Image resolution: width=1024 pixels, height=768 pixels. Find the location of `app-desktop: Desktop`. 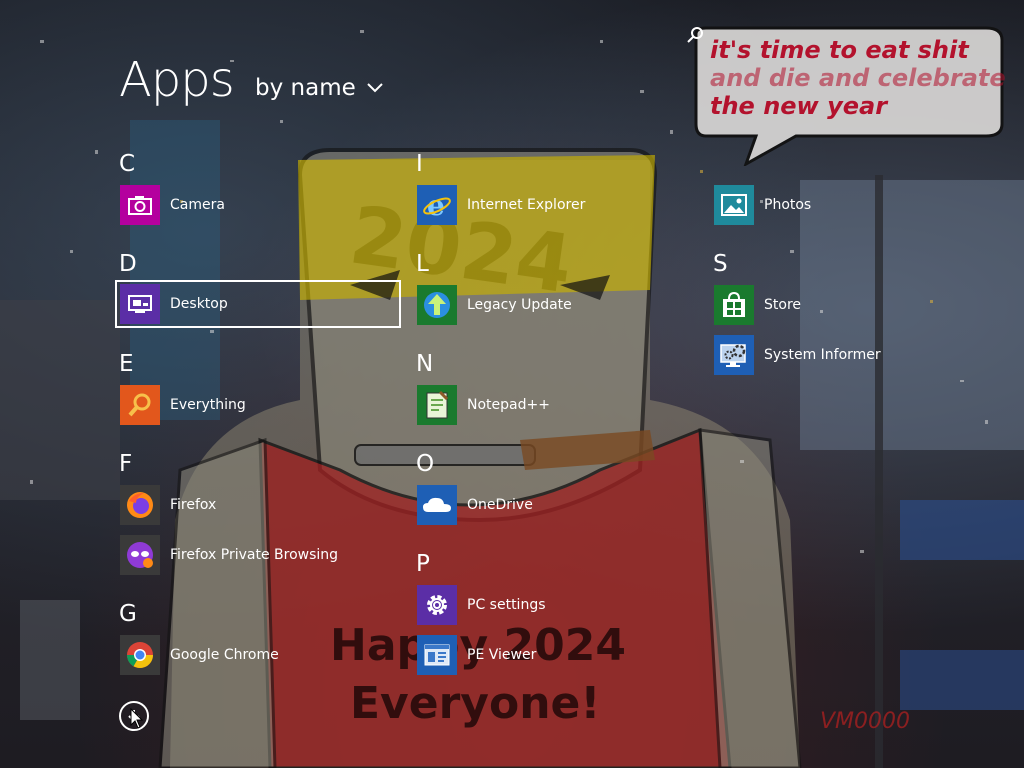

app-desktop: Desktop is located at coordinates (258, 304).